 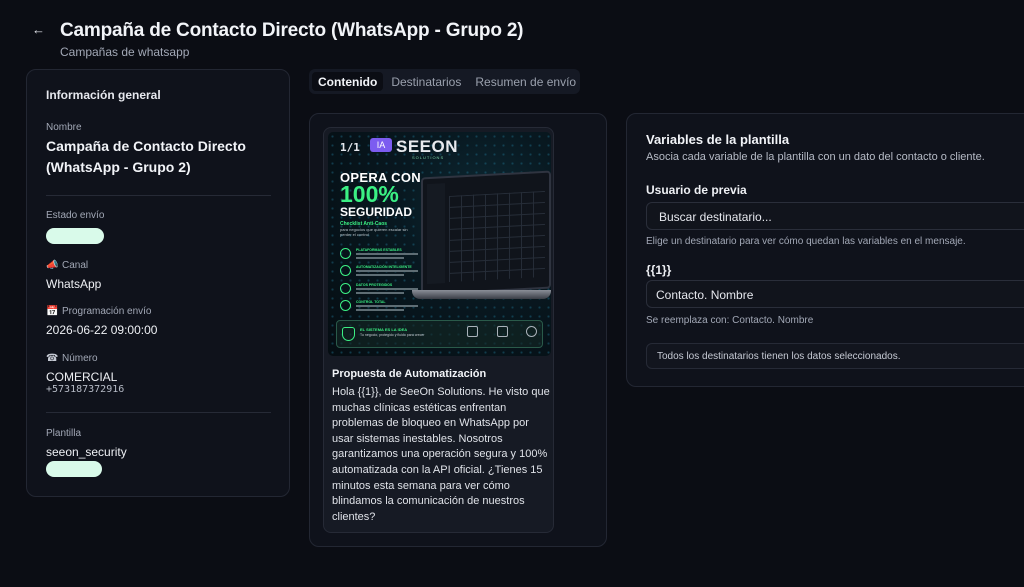 I want to click on back-arrow-icon: ←, so click(x=39, y=31).